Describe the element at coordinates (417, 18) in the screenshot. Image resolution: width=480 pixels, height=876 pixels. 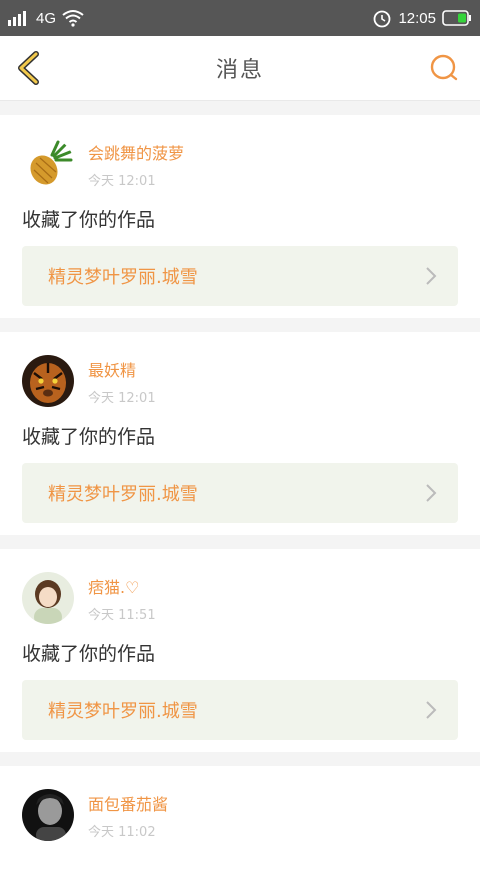
I see `clock: 12:05` at that location.